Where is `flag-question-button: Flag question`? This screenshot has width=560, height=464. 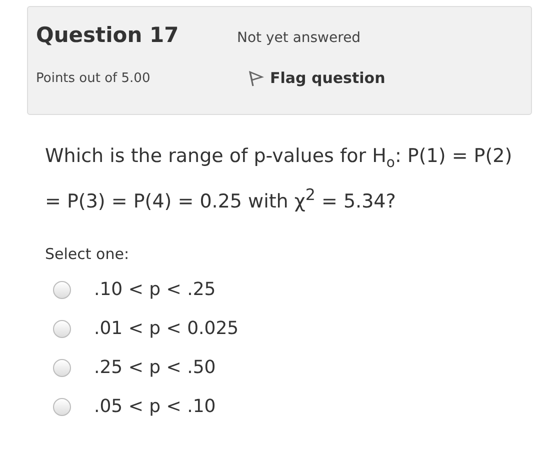
flag-question-button: Flag question is located at coordinates (317, 78).